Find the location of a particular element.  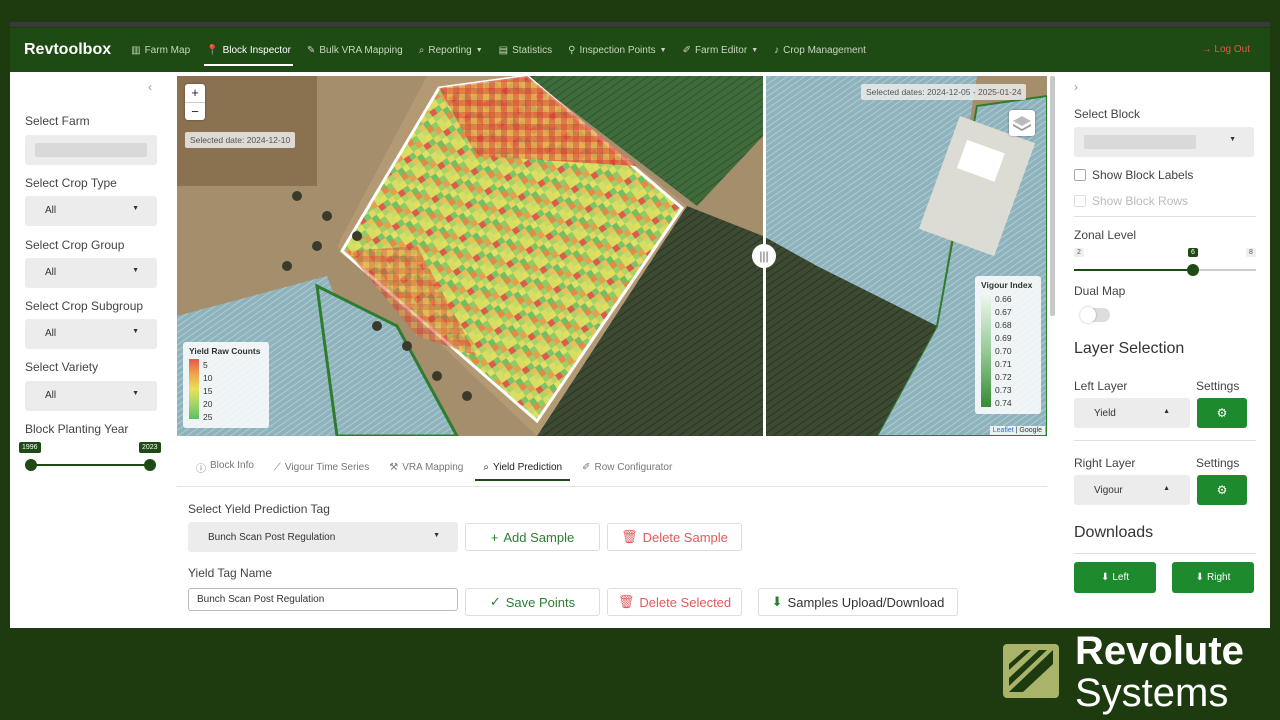

split-handle-icon: ||| is located at coordinates (764, 256).